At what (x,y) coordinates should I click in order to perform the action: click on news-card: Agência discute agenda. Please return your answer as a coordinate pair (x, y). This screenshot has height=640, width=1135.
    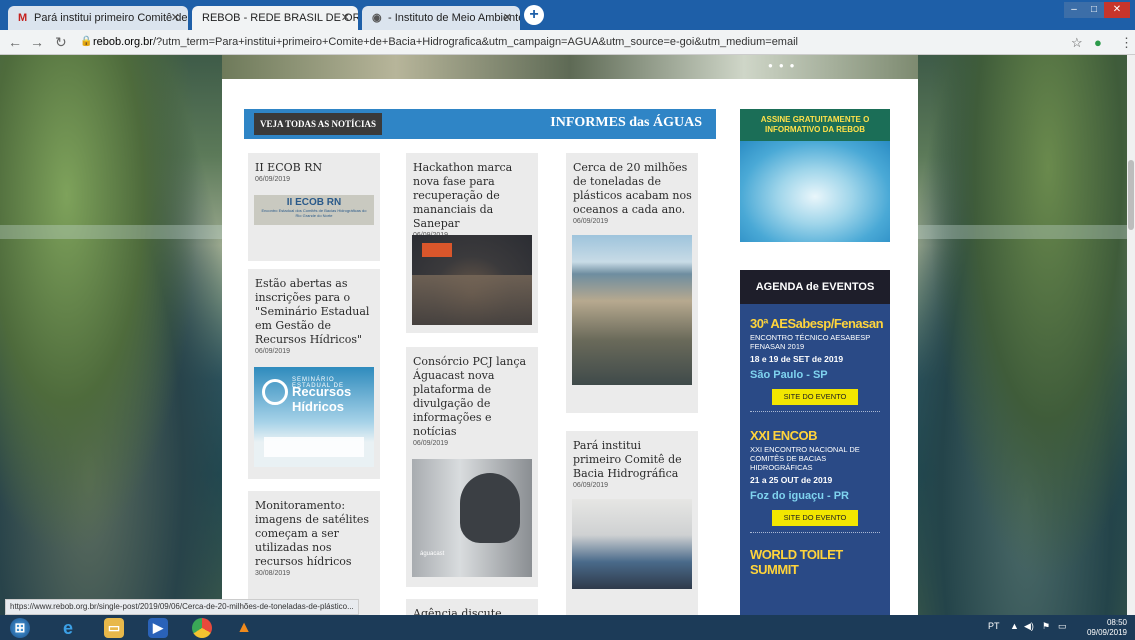
    Looking at the image, I should click on (472, 607).